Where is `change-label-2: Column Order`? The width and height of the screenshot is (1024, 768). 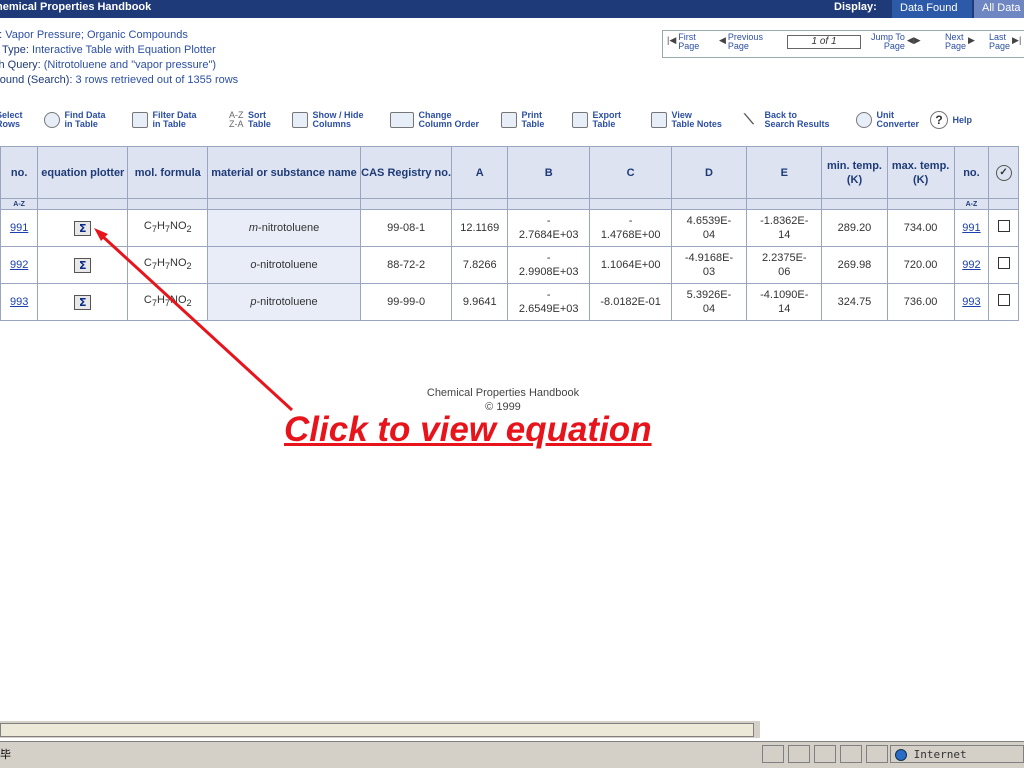
change-label-2: Column Order is located at coordinates (449, 124).